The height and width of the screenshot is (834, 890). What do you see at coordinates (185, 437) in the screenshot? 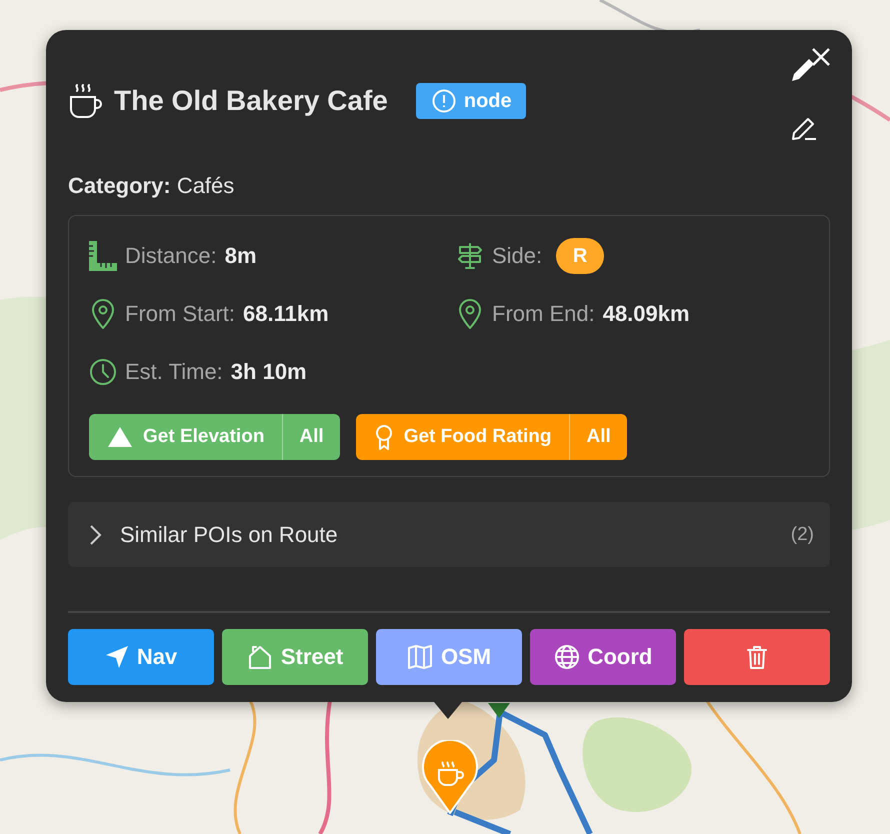
I see `elevation-button: Get Elevation` at bounding box center [185, 437].